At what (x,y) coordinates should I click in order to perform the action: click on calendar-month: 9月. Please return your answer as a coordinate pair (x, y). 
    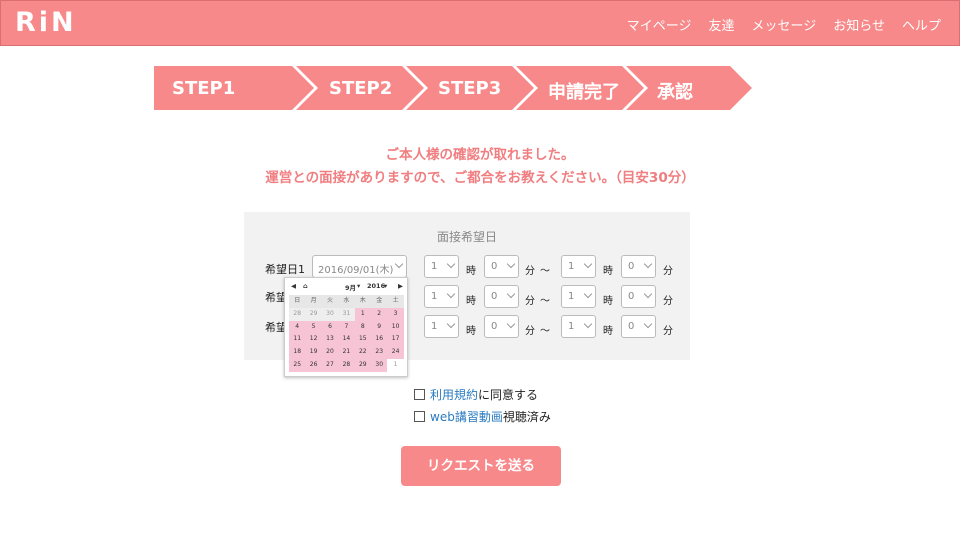
    Looking at the image, I should click on (350, 287).